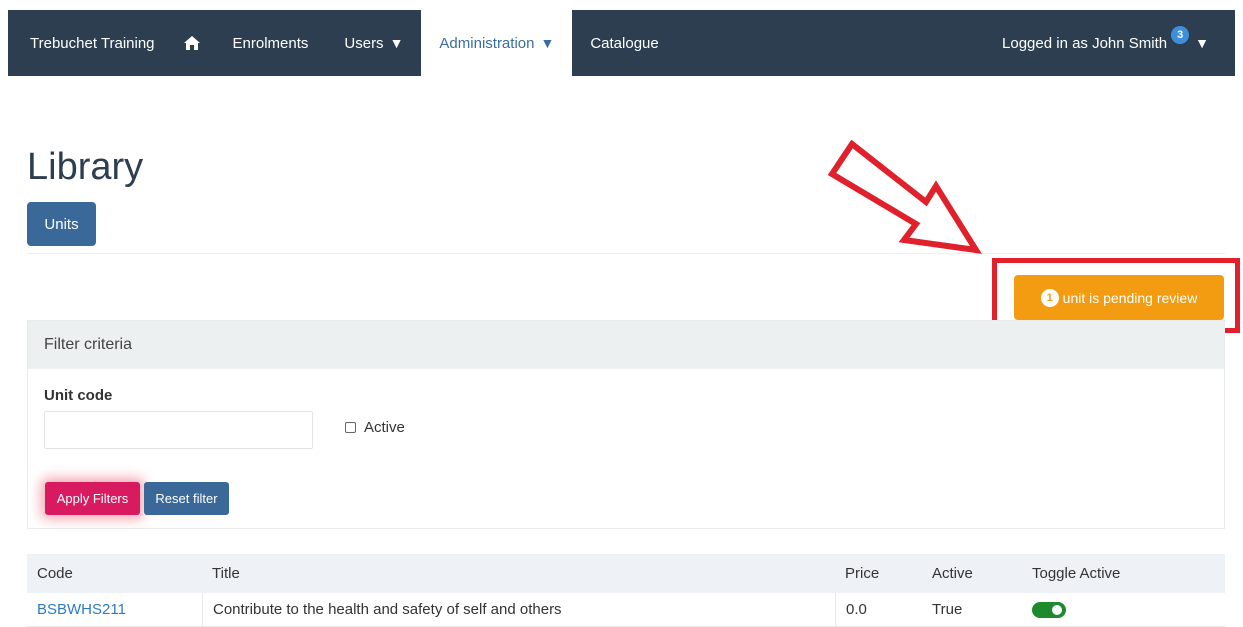 This screenshot has height=627, width=1243. I want to click on column-header-price: Price, so click(878, 573).